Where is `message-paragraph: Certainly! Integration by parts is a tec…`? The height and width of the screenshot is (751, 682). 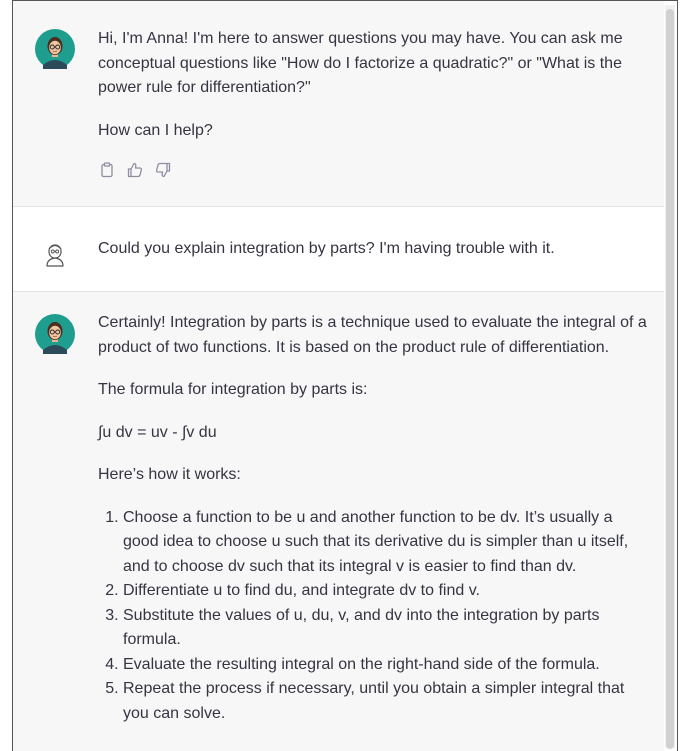 message-paragraph: Certainly! Integration by parts is a tec… is located at coordinates (372, 335).